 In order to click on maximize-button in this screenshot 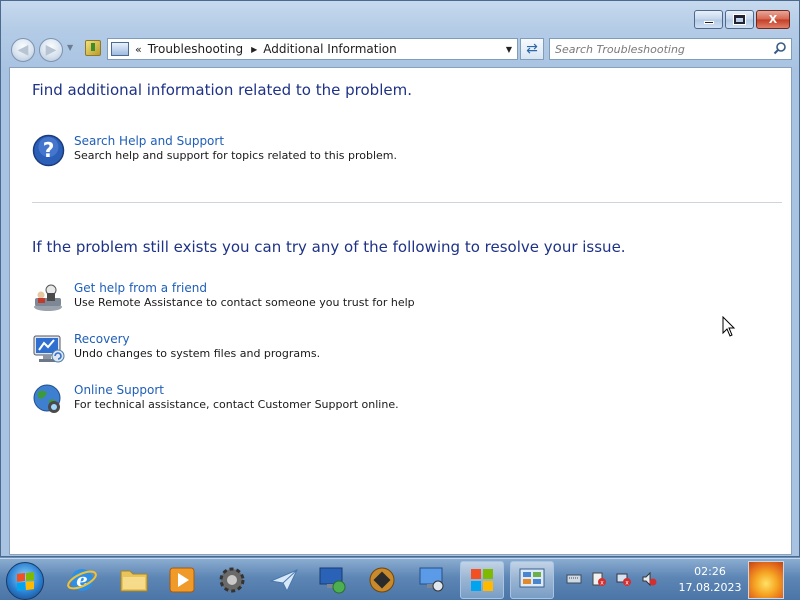, I will do `click(739, 19)`.